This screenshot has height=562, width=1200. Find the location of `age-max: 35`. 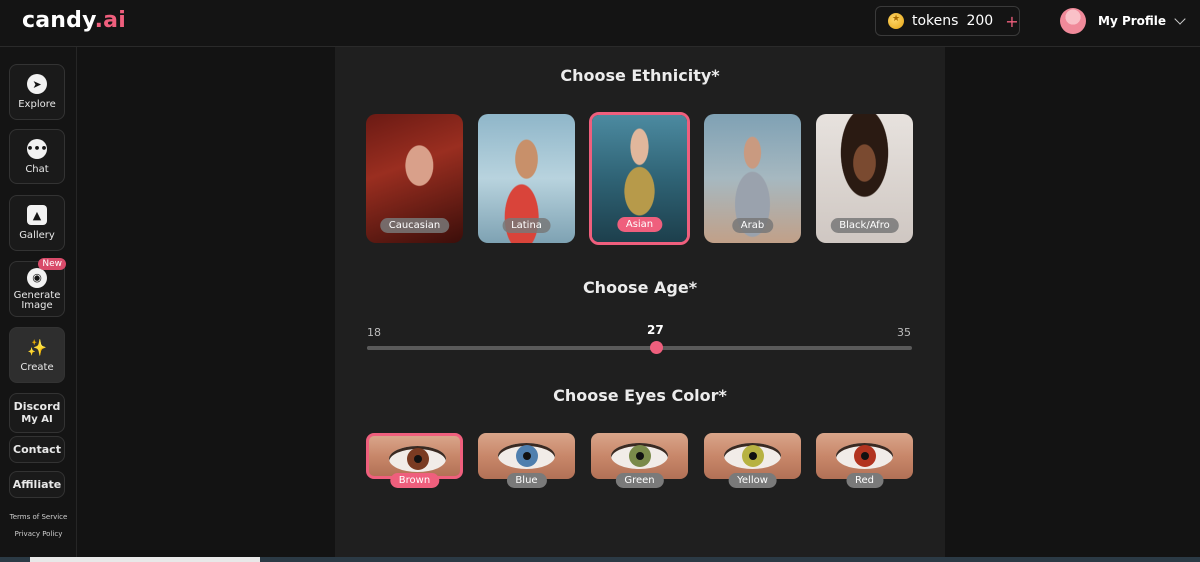

age-max: 35 is located at coordinates (904, 332).